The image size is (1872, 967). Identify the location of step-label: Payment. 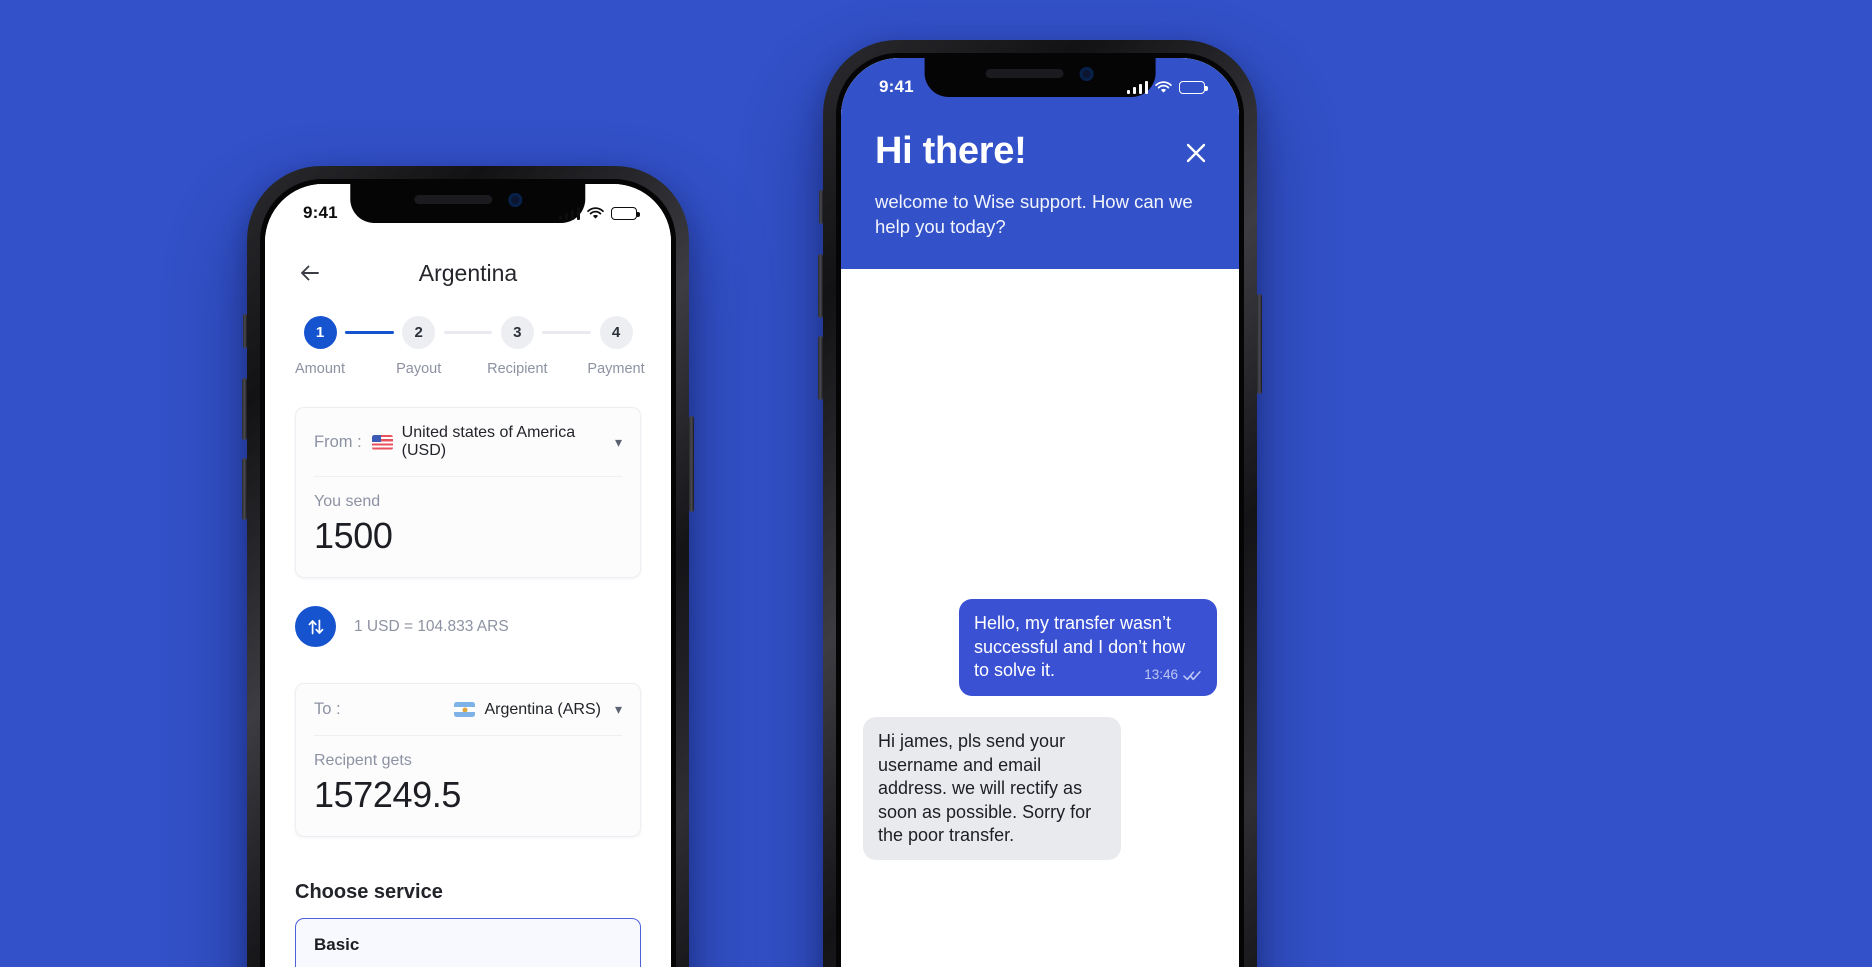
(616, 369).